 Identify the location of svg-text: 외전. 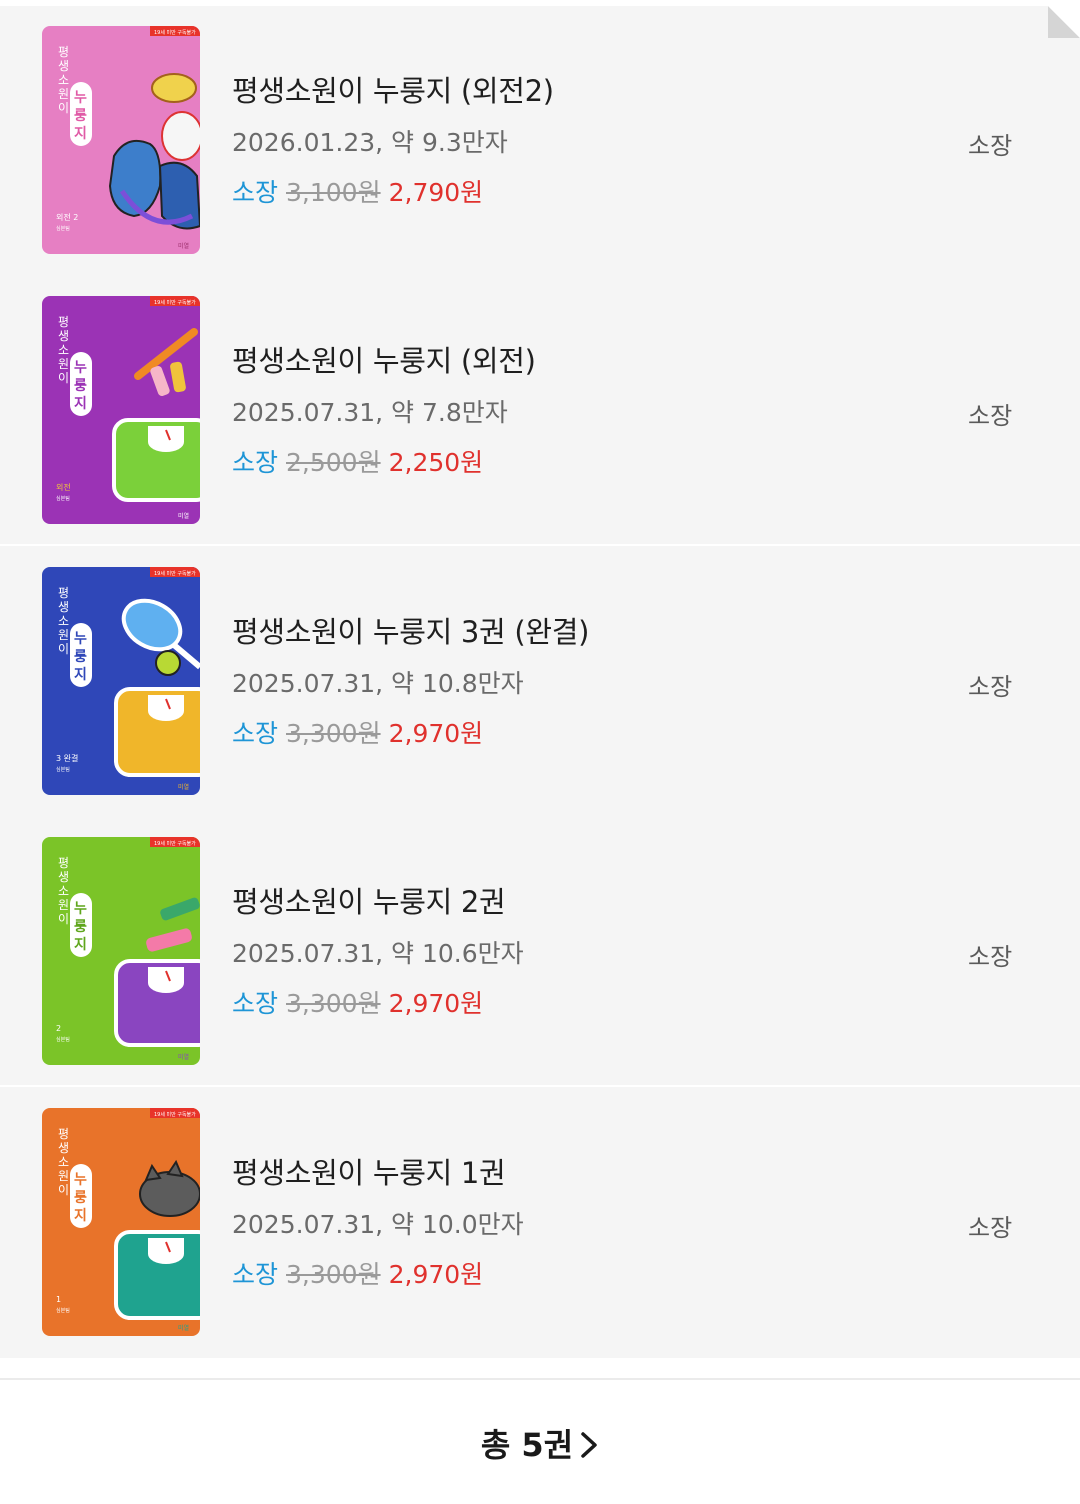
(63, 487).